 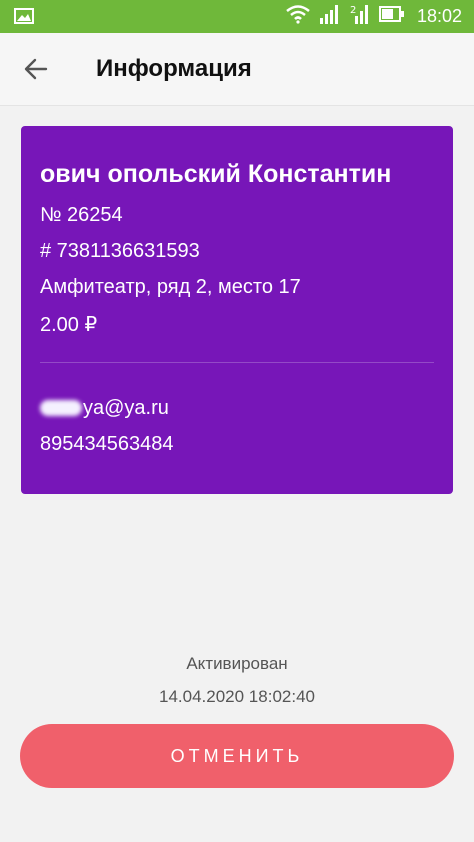 What do you see at coordinates (298, 16) in the screenshot?
I see `wifi-icon` at bounding box center [298, 16].